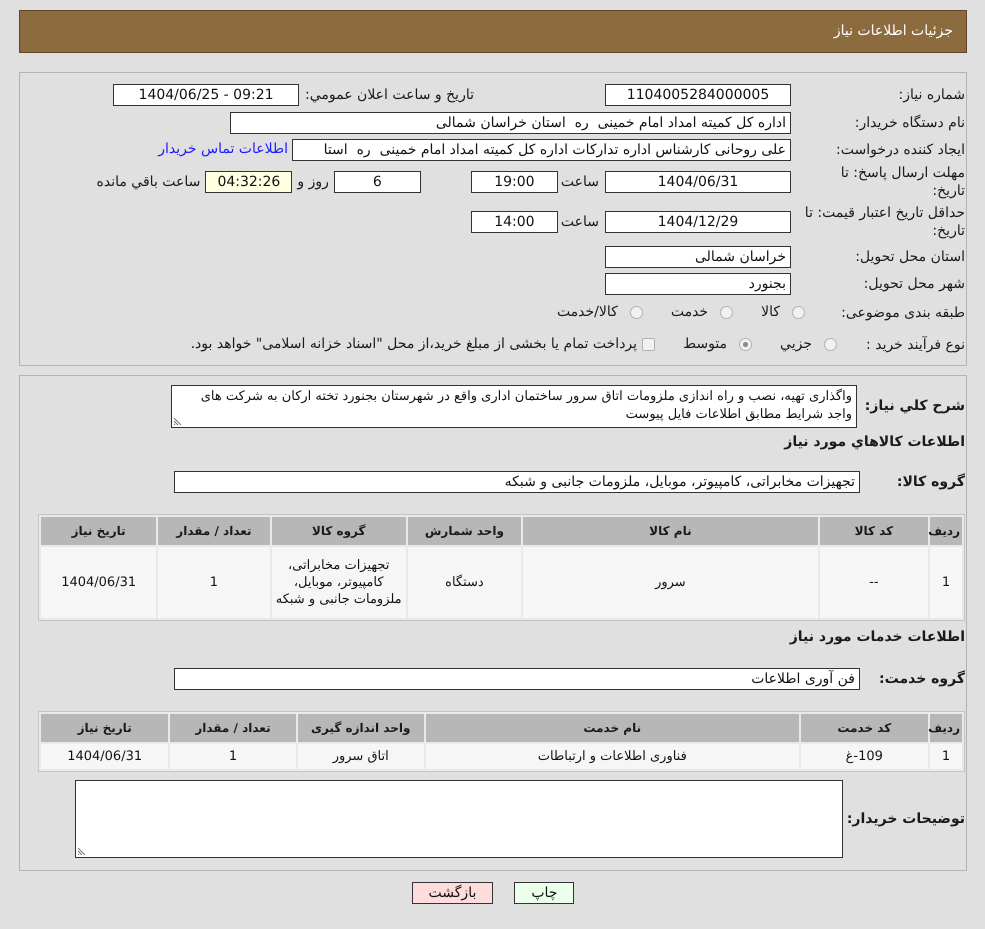 The width and height of the screenshot is (985, 929). I want to click on field-label: حداقل تاریخ اعتبار قیمت: تا تاریخ:, so click(885, 222).